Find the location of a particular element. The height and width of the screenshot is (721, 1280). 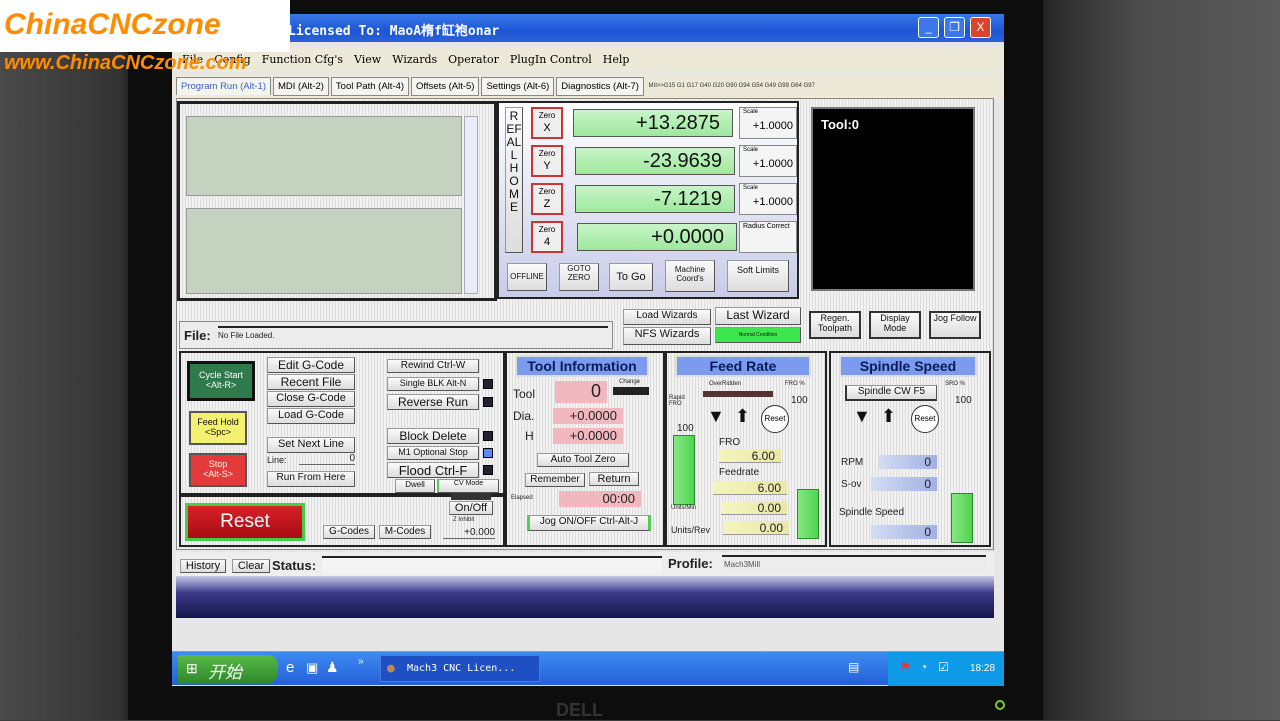

tab-settings: Settings (Alt-6) is located at coordinates (518, 86).